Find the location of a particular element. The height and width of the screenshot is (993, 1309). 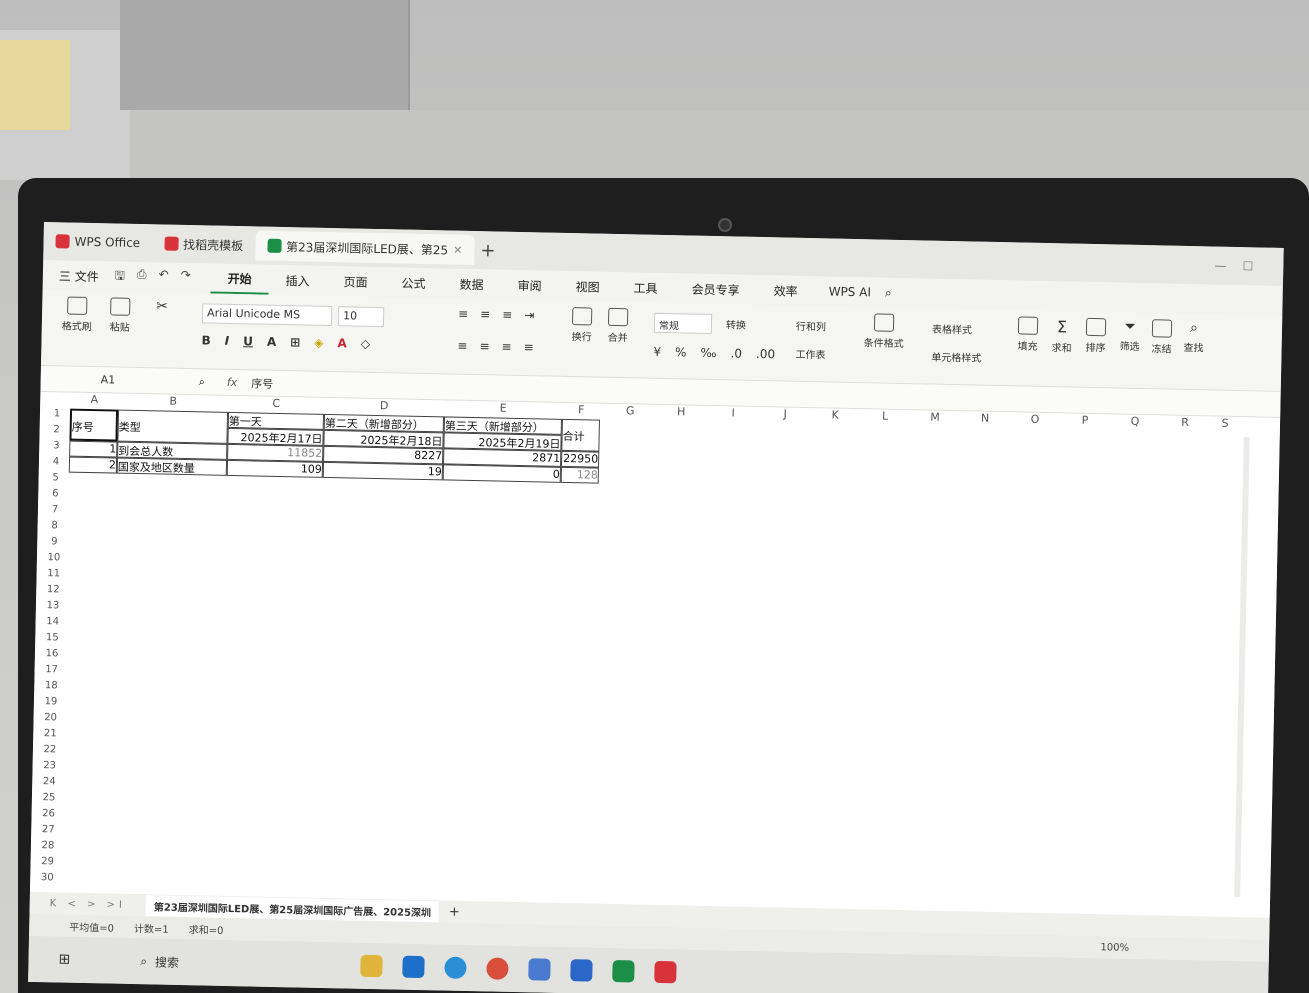

sheet-navigation: K < > >I is located at coordinates (88, 904).